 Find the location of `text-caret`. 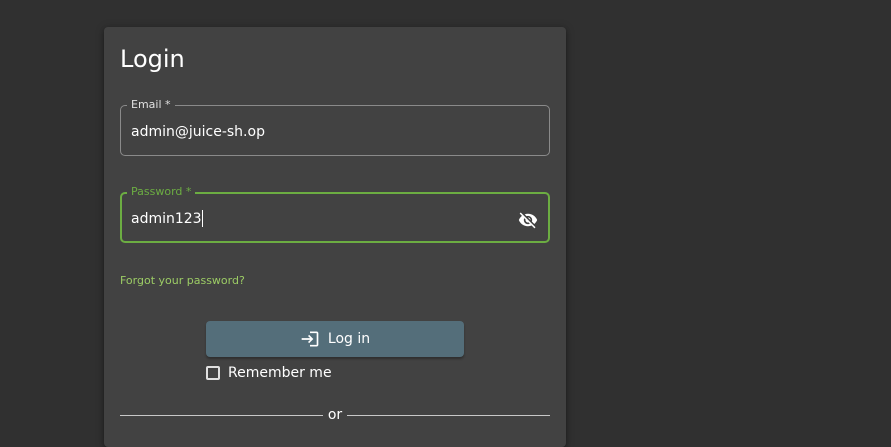

text-caret is located at coordinates (202, 218).